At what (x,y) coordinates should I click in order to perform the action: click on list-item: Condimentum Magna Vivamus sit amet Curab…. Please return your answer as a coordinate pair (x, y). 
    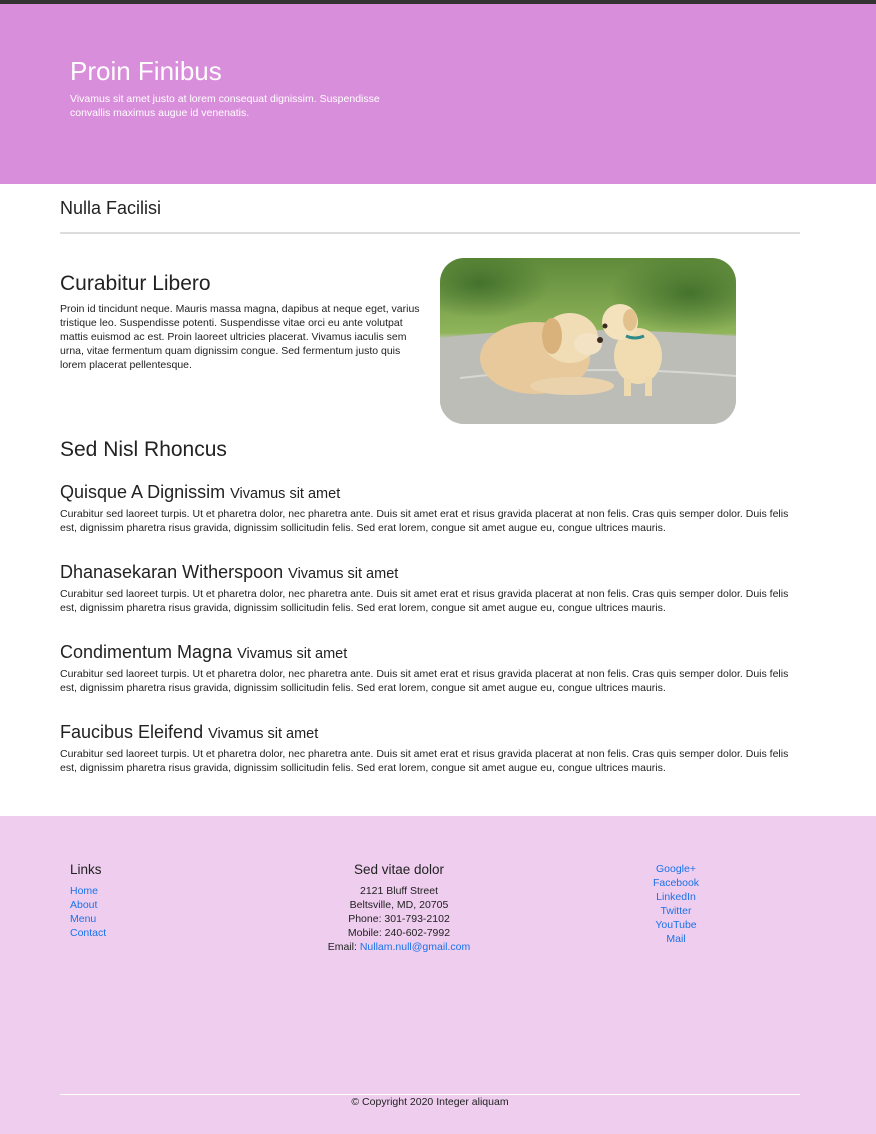
    Looking at the image, I should click on (430, 668).